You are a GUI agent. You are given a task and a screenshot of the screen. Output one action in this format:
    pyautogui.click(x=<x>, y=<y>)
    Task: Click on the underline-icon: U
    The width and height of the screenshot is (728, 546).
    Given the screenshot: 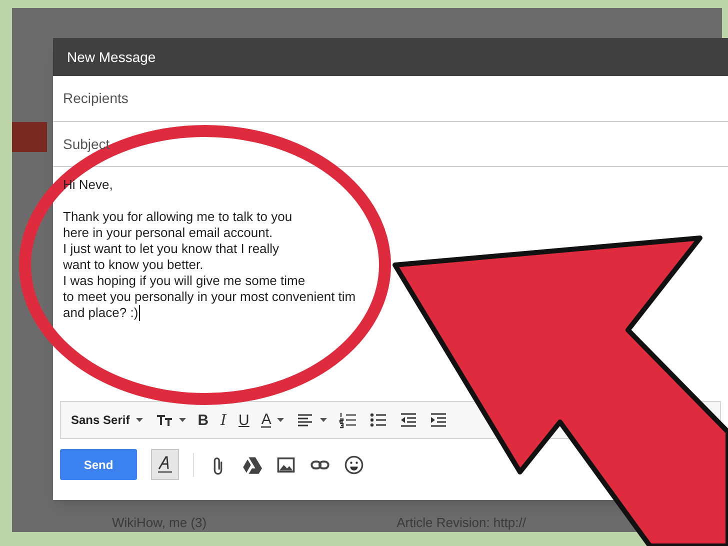 What is the action you would take?
    pyautogui.click(x=244, y=420)
    